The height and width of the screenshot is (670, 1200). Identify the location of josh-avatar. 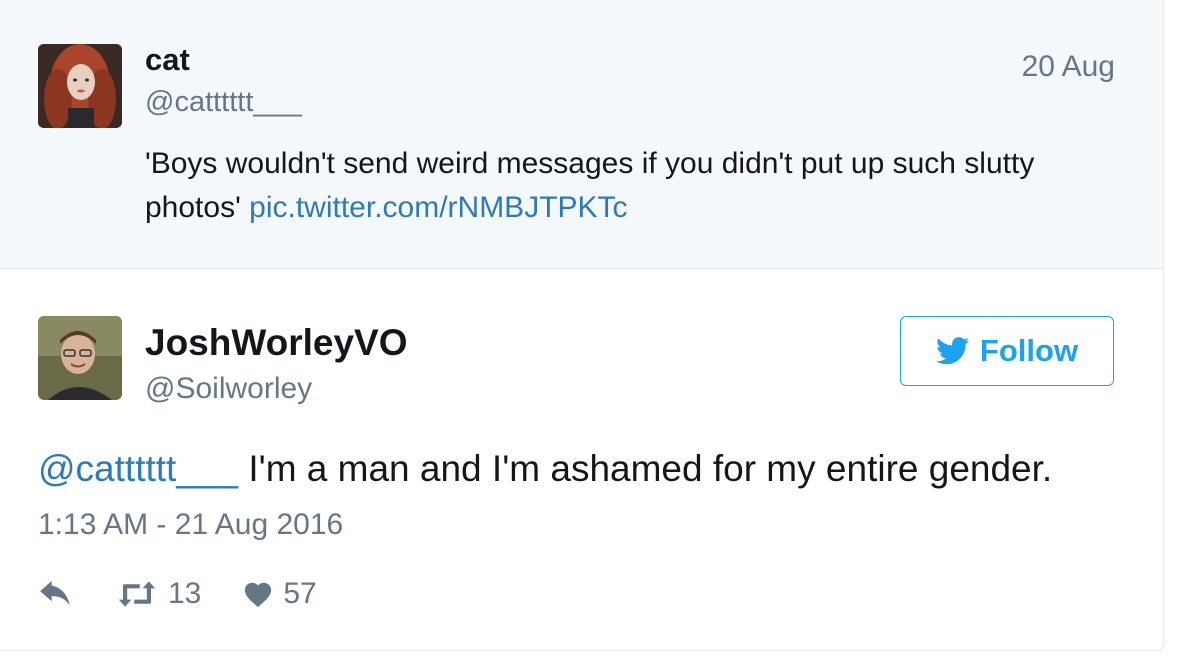
(80, 358).